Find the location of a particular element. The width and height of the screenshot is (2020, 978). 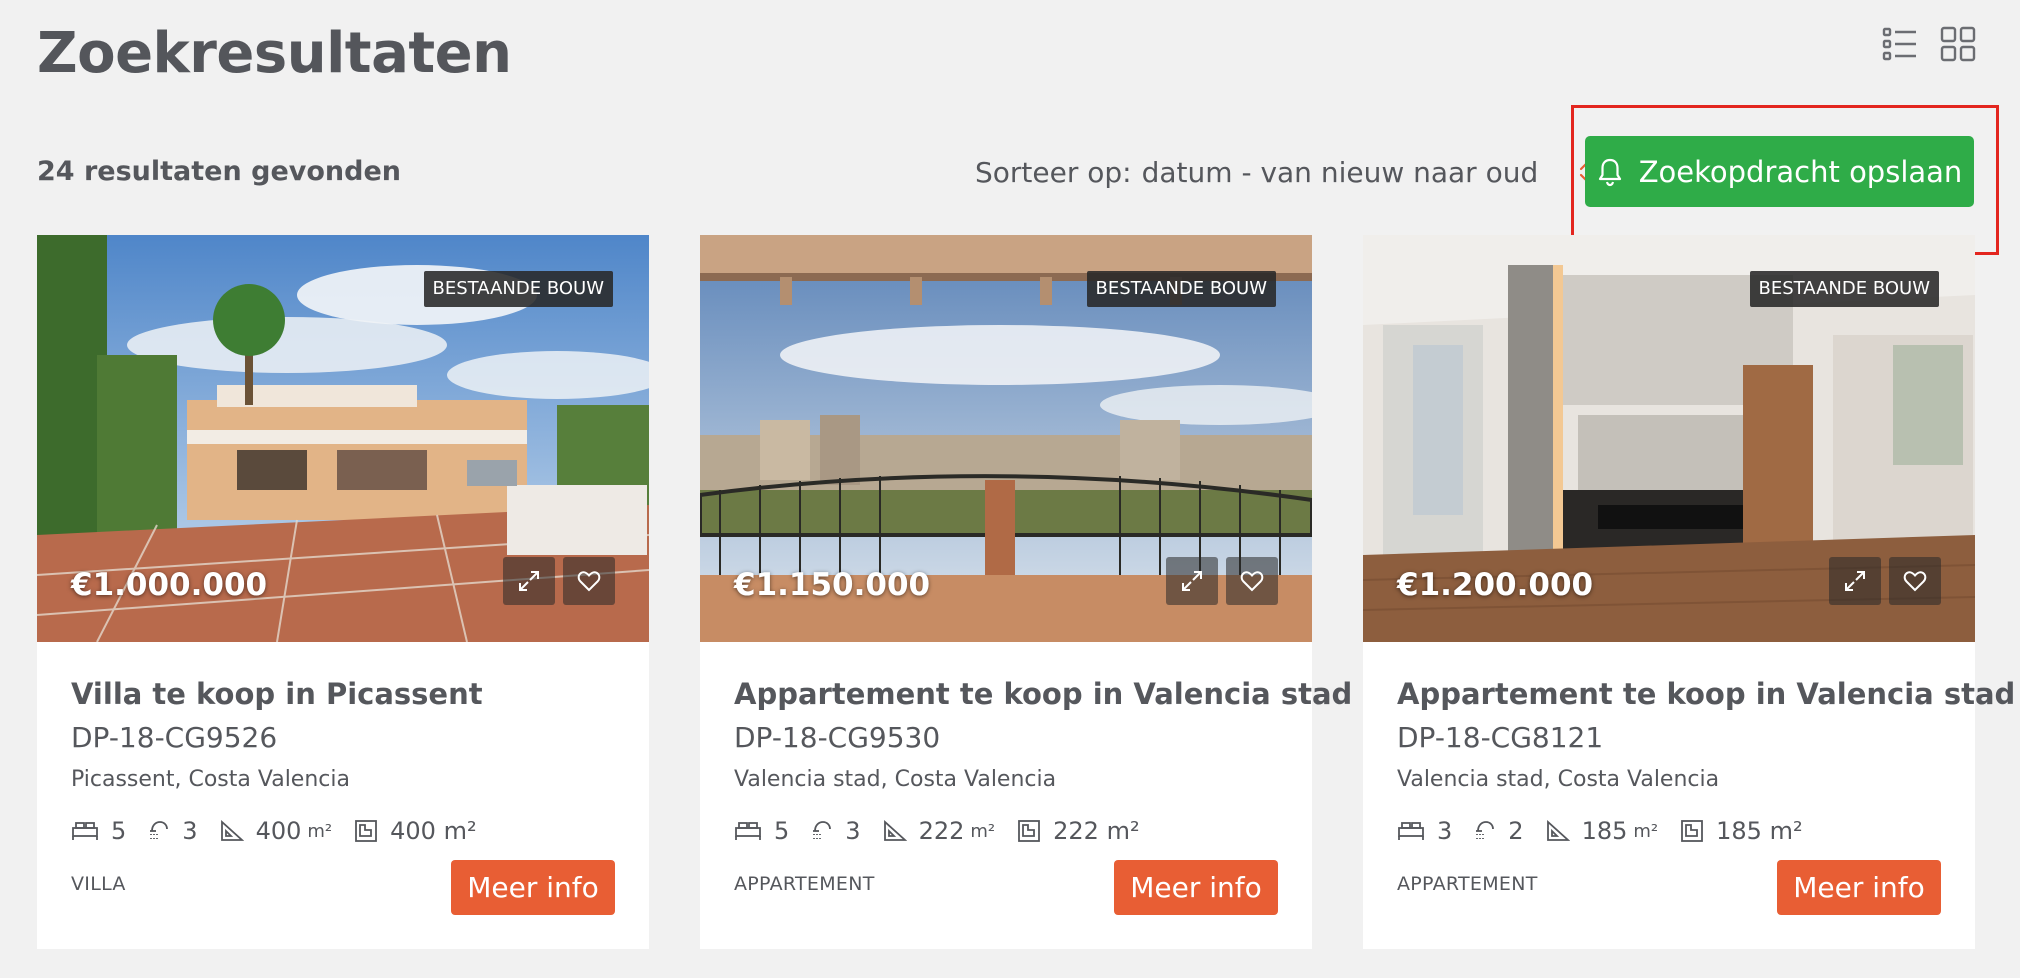

grid-view-icon is located at coordinates (1958, 44).